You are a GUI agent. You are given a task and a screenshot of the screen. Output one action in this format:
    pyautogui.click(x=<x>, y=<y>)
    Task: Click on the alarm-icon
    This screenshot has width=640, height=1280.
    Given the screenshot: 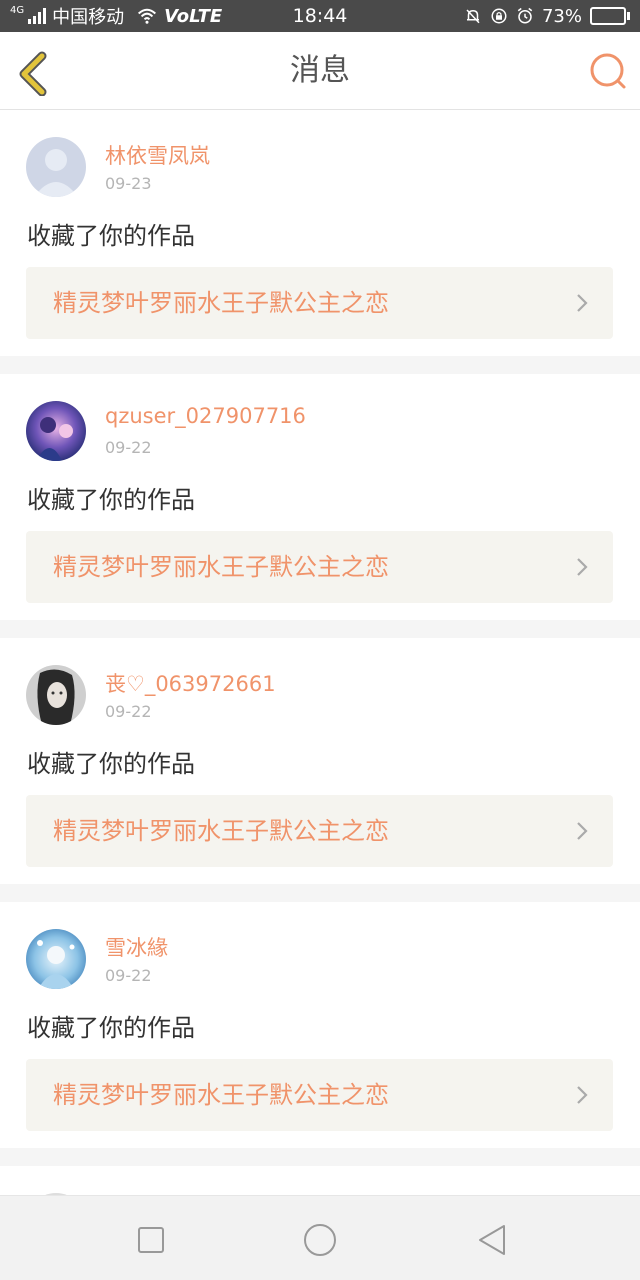 What is the action you would take?
    pyautogui.click(x=525, y=15)
    